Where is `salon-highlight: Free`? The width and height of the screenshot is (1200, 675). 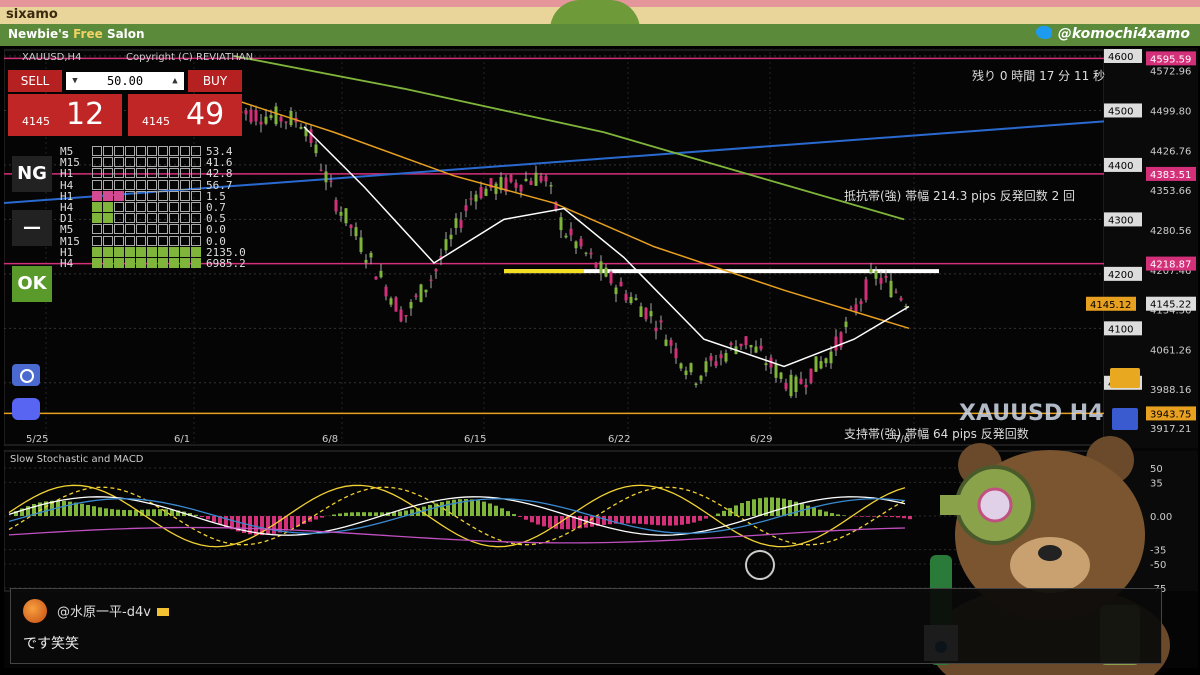
salon-highlight: Free is located at coordinates (88, 34).